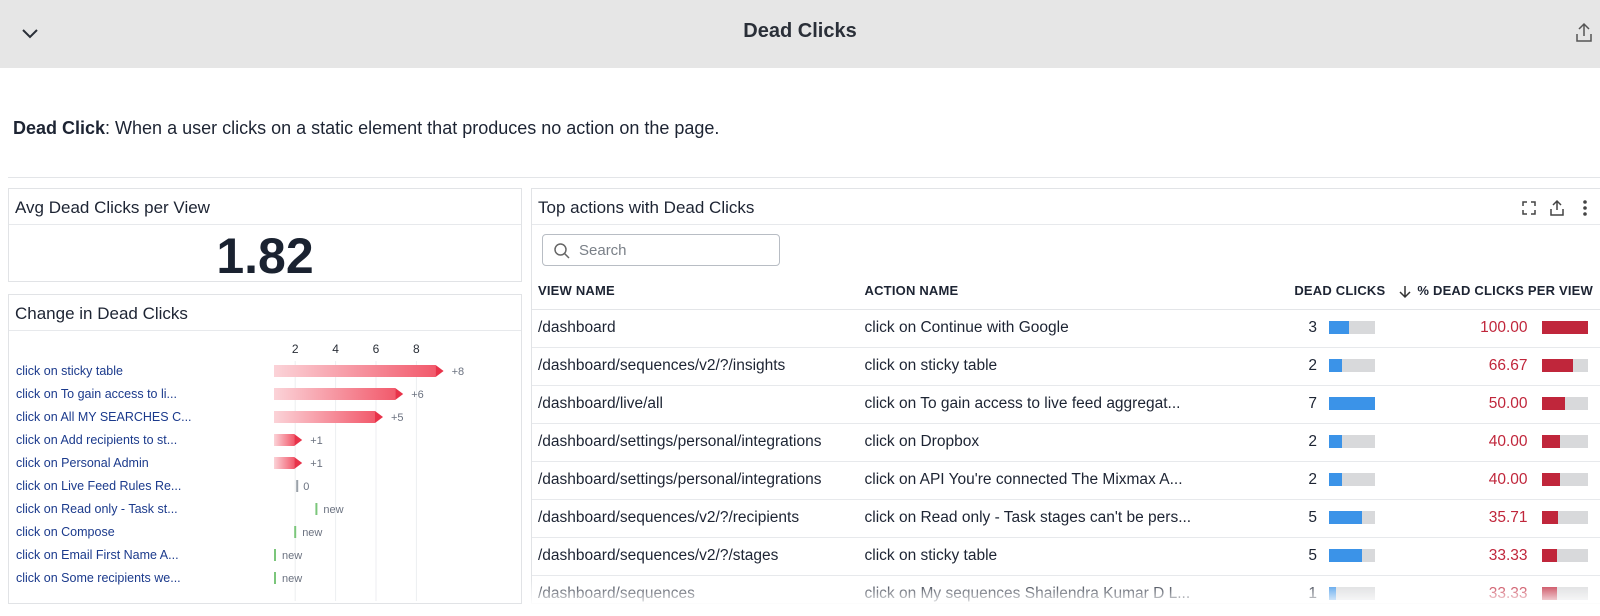 The height and width of the screenshot is (616, 1600). I want to click on pct-cell: 50.00, so click(1473, 404).